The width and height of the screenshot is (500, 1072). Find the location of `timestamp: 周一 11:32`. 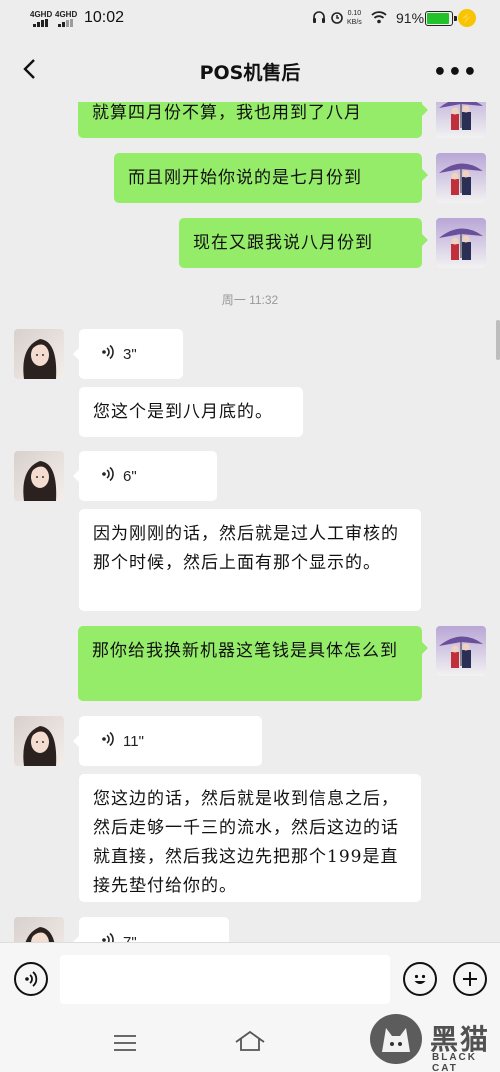

timestamp: 周一 11:32 is located at coordinates (250, 300).